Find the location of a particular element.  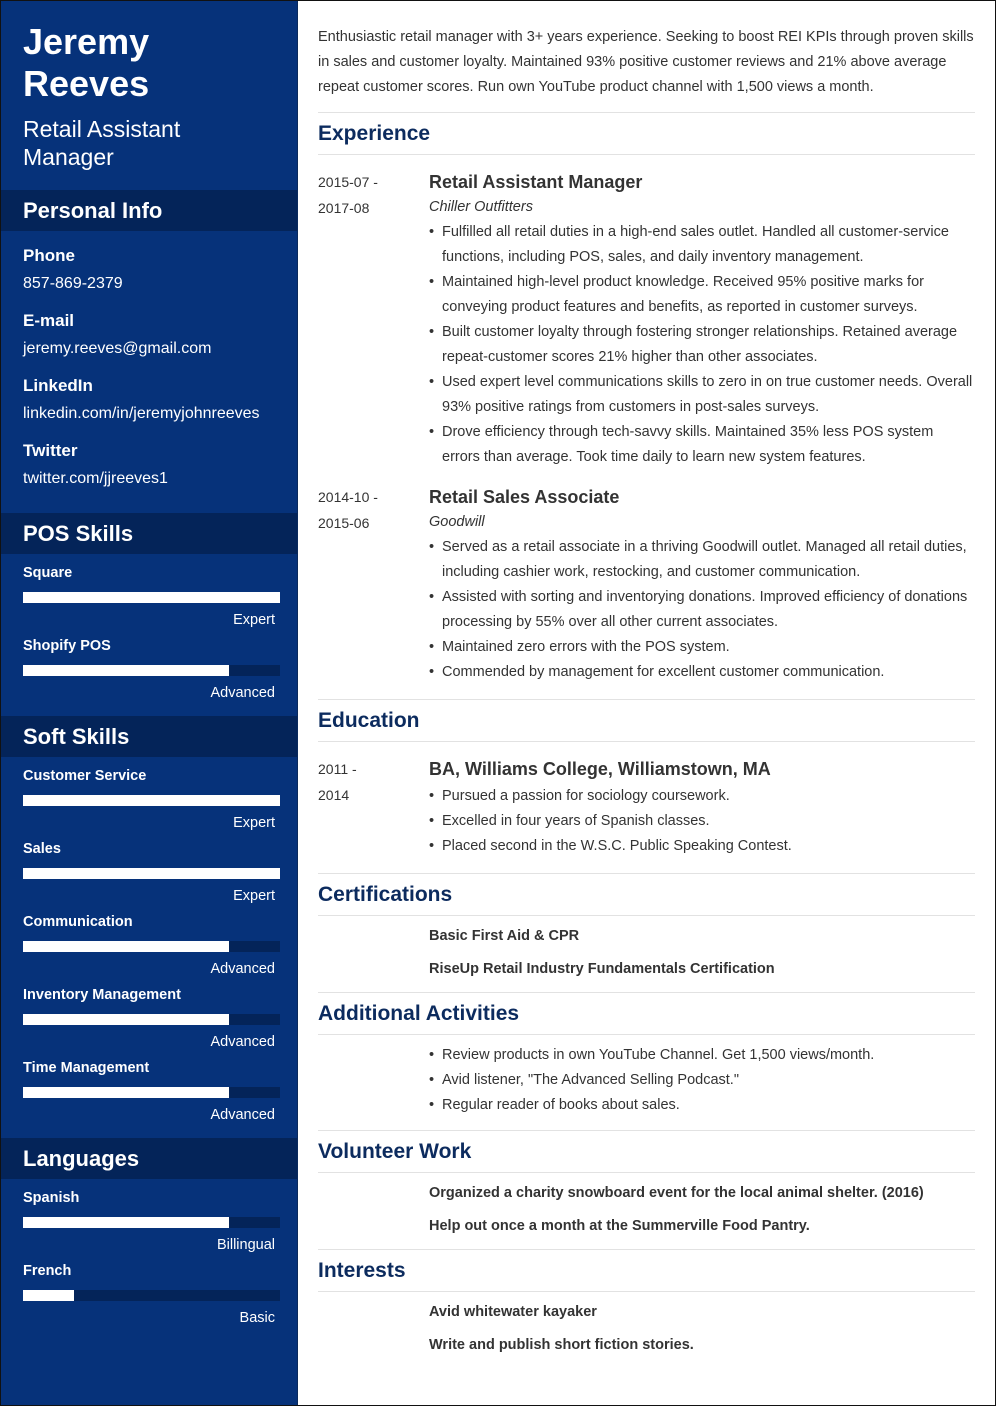

languages-list: Spanish Billingual French Basic is located at coordinates (149, 1260).